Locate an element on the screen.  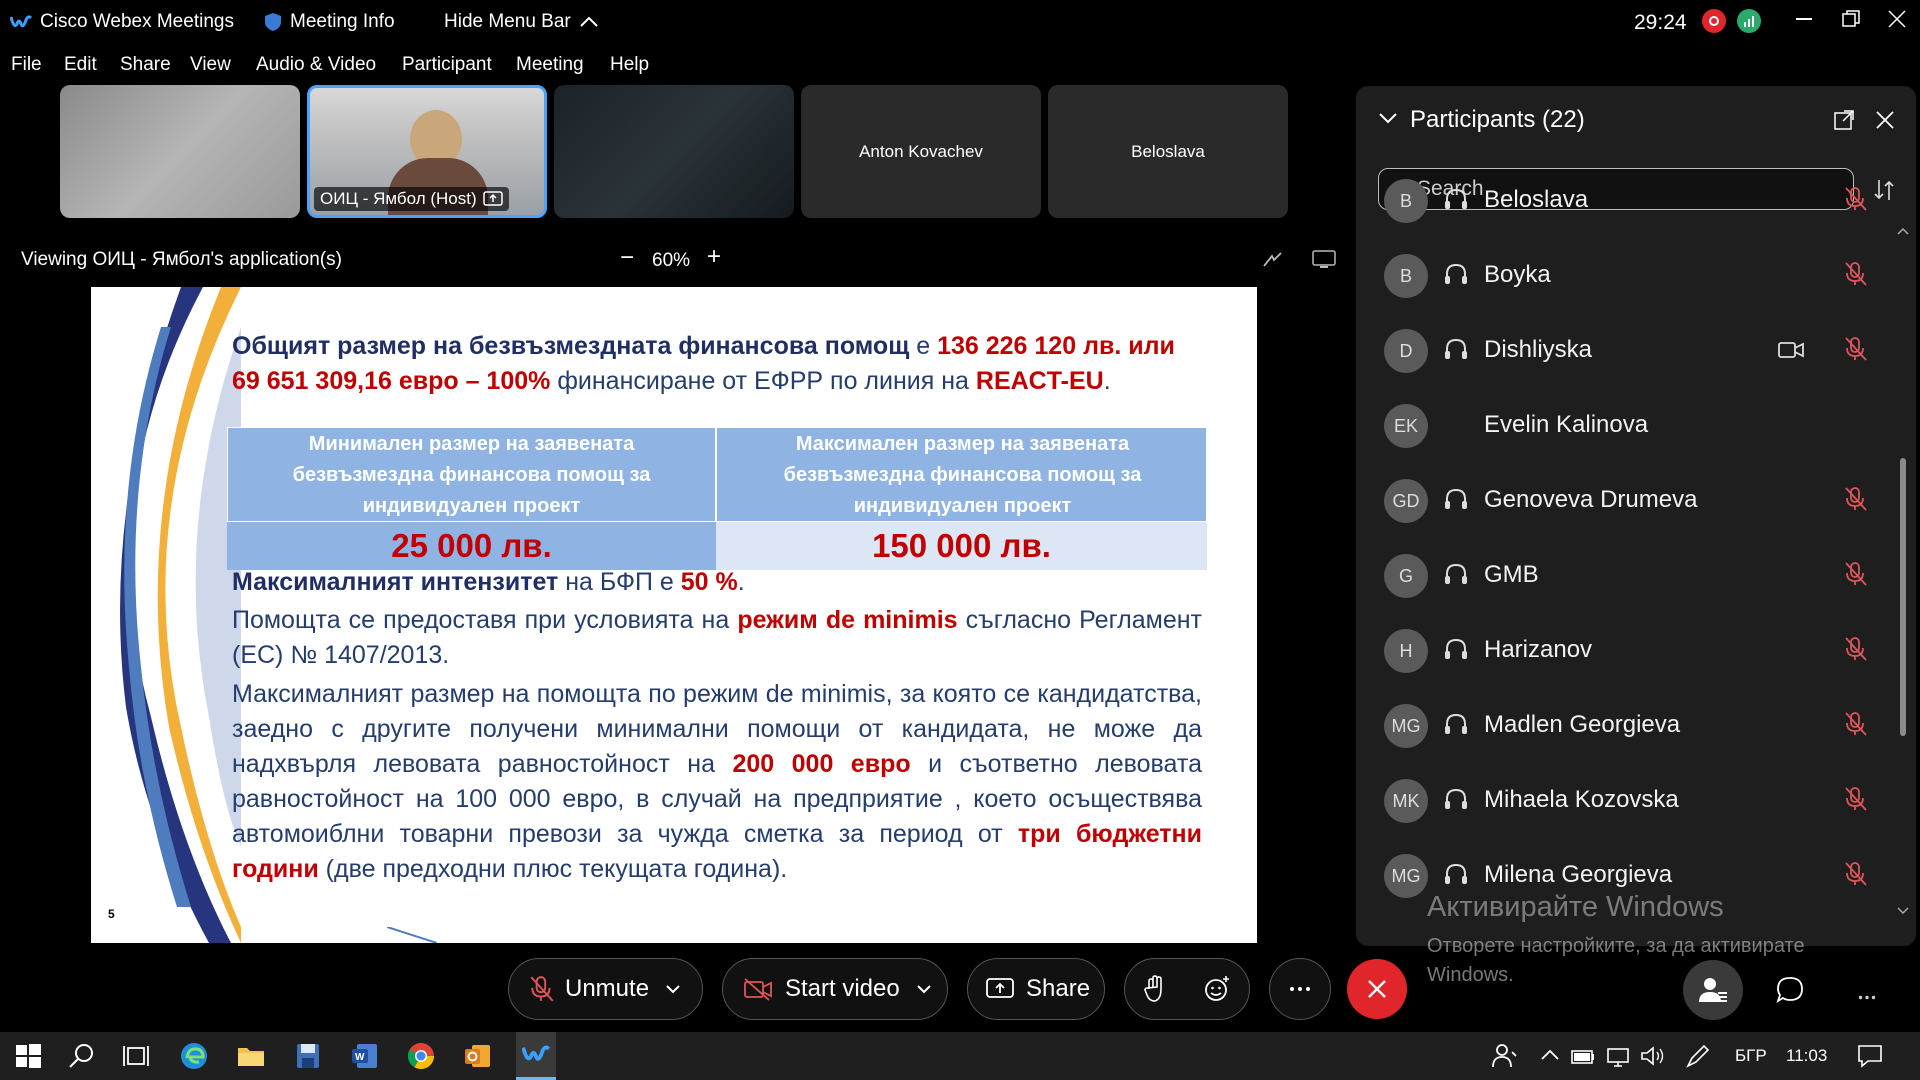
zoom-out-button: − is located at coordinates (627, 258).